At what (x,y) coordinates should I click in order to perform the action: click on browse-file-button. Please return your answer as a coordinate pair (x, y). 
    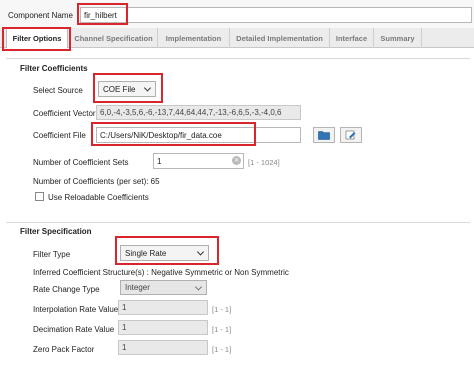
    Looking at the image, I should click on (324, 135).